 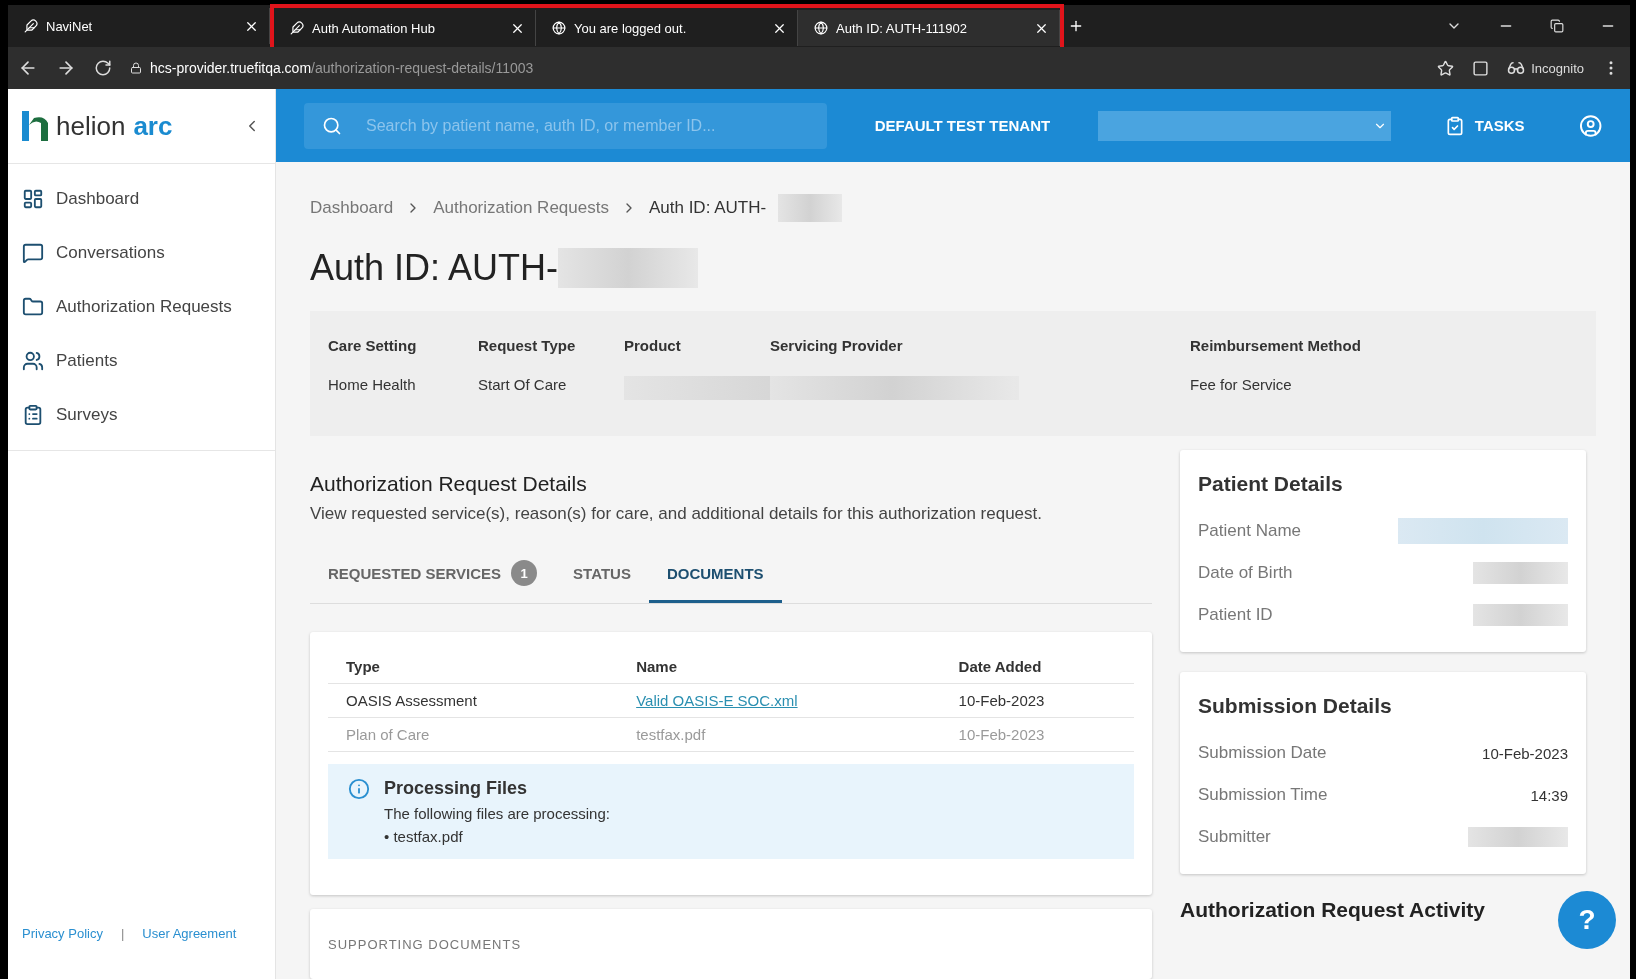 What do you see at coordinates (676, 514) in the screenshot?
I see `section-description: View requested service(s), reason(s) for care, and additional details for this authorization request.` at bounding box center [676, 514].